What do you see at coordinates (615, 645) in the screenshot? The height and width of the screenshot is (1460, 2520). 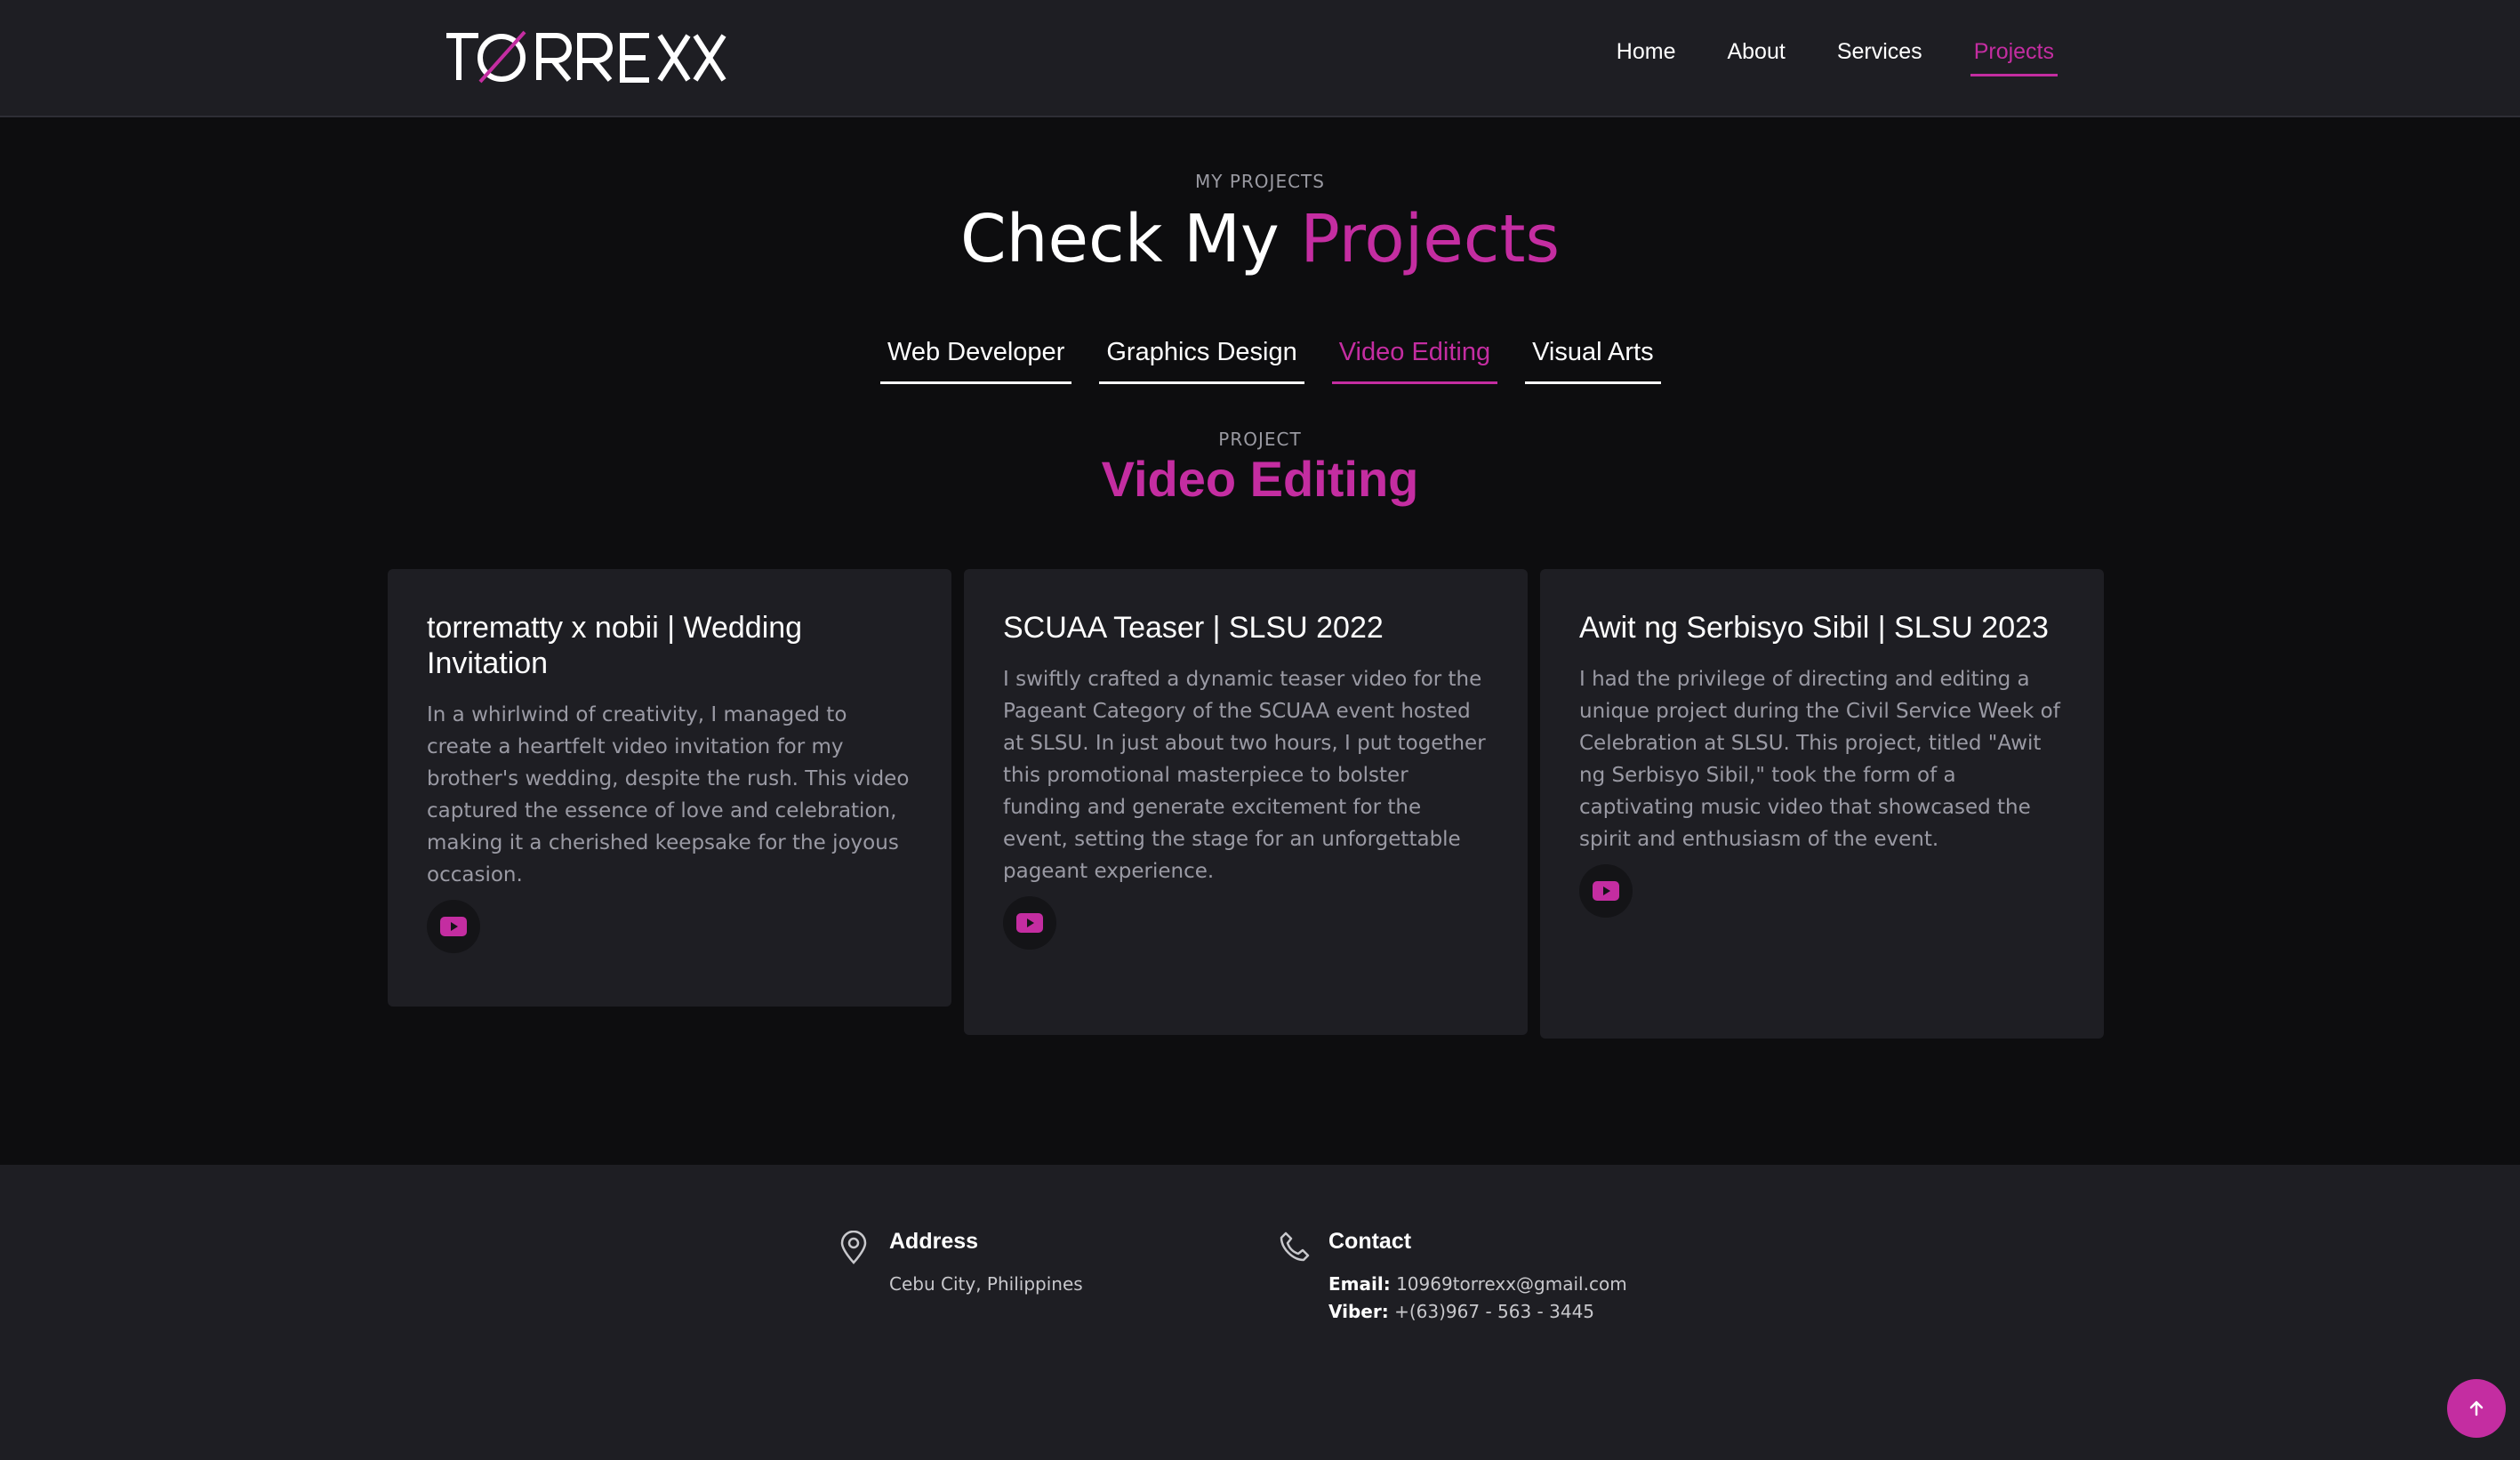 I see `project-card-title: torrematty x nobii | Wedding Invitation` at bounding box center [615, 645].